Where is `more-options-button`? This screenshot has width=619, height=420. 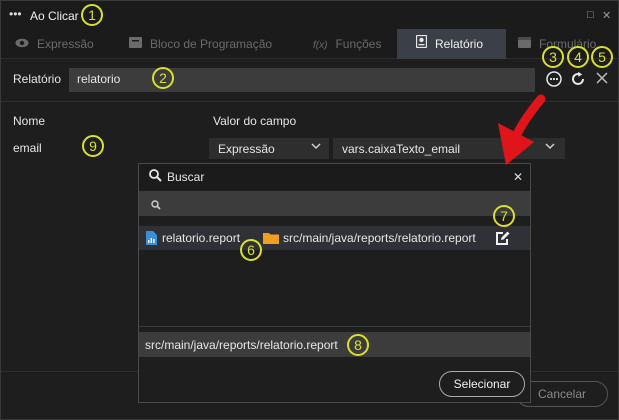 more-options-button is located at coordinates (554, 80).